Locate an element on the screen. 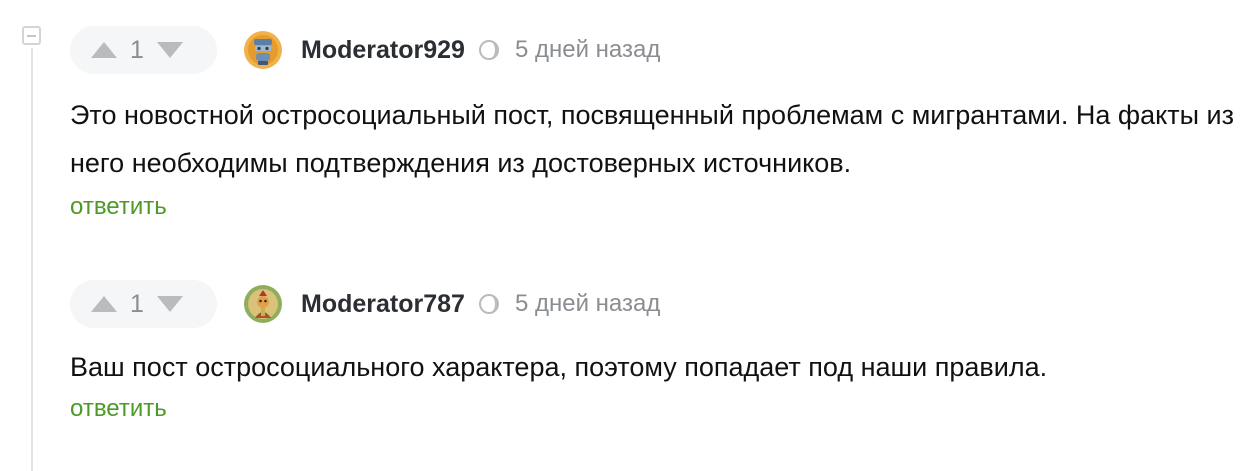 Image resolution: width=1250 pixels, height=471 pixels. comment-header: 1 Moderator787 5 дней назад is located at coordinates (660, 304).